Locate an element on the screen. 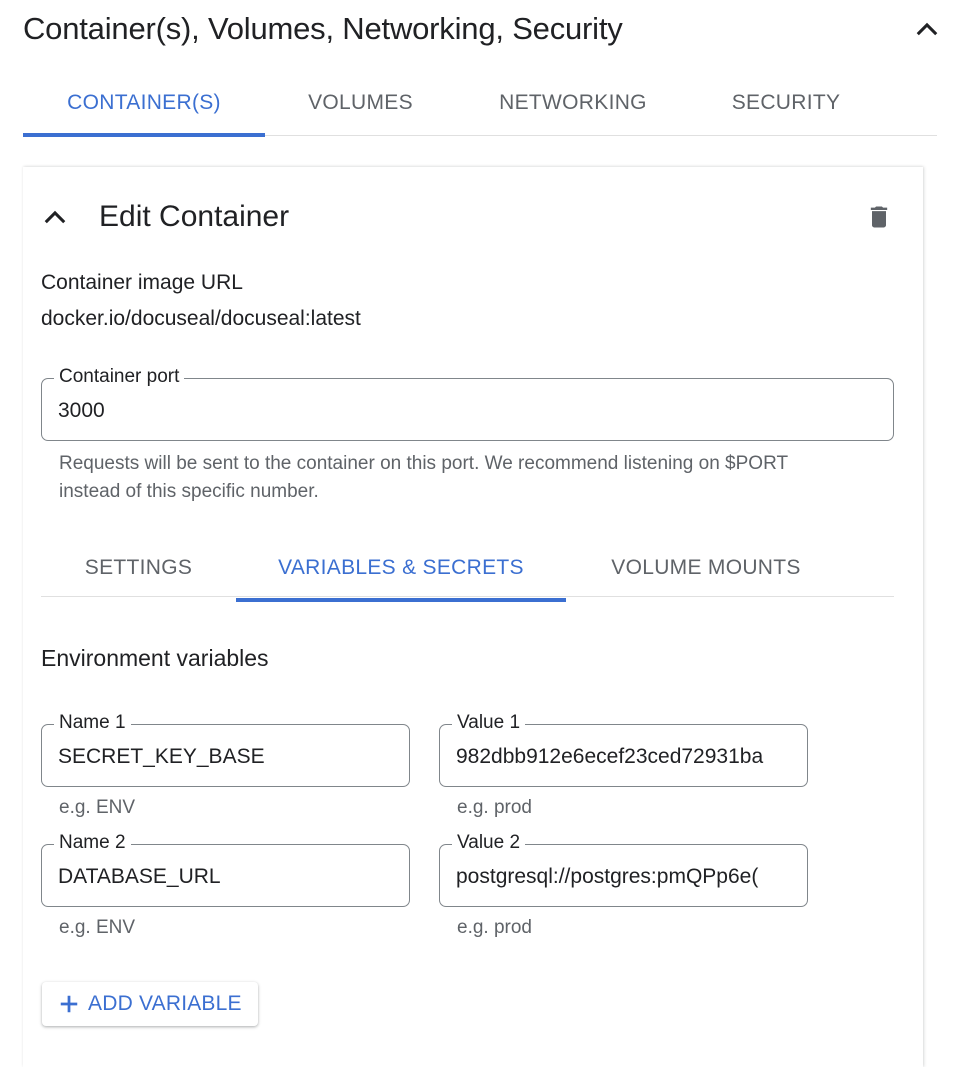 The width and height of the screenshot is (960, 1067). top-tab-bar: CONTAINER(S) VOLUMES NETWORKING SECURITY is located at coordinates (480, 103).